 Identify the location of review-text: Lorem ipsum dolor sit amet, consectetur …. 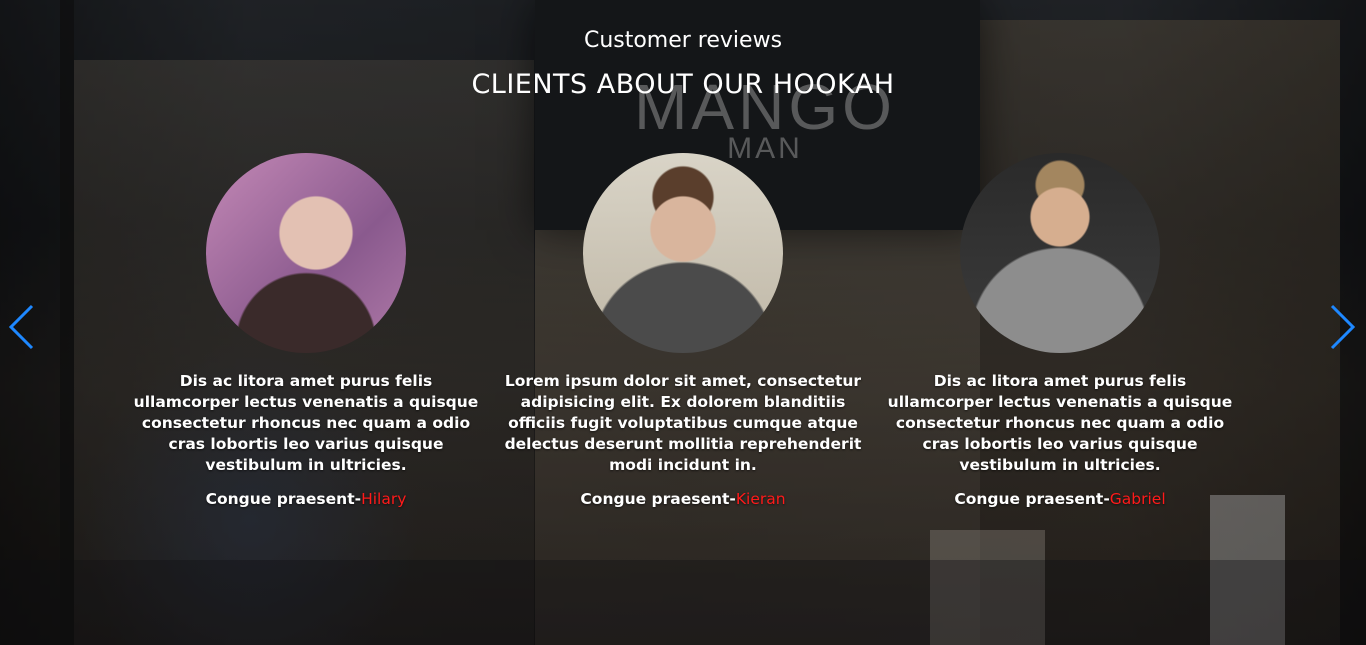
(683, 423).